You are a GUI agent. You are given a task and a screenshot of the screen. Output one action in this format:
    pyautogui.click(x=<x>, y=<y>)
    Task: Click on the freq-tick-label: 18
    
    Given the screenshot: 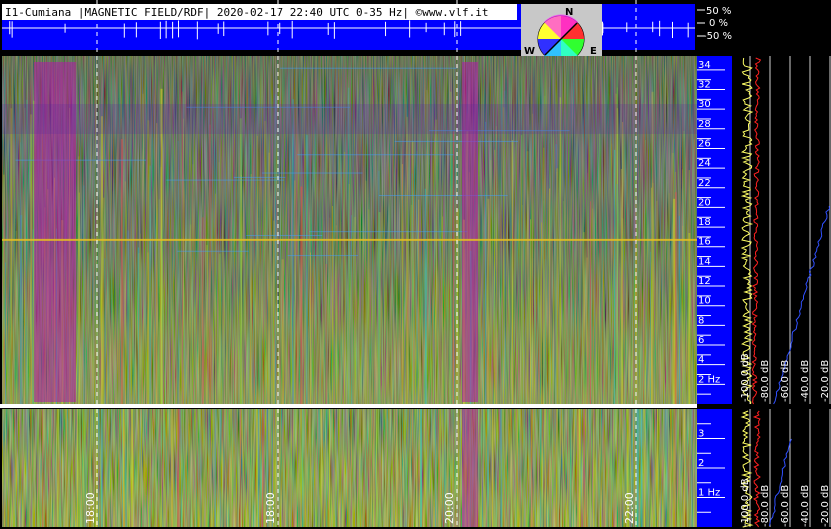 What is the action you would take?
    pyautogui.click(x=704, y=222)
    